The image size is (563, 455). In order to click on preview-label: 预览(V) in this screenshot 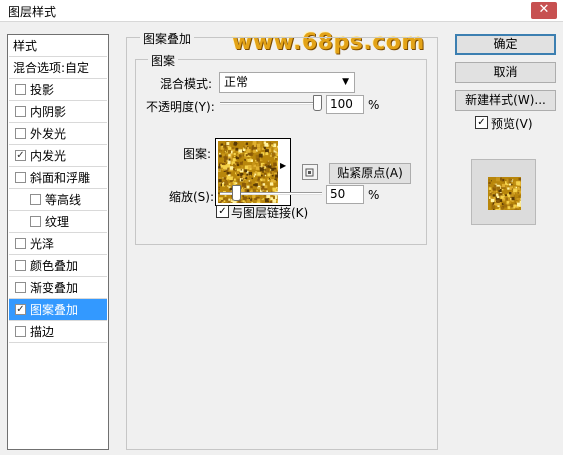, I will do `click(512, 124)`.